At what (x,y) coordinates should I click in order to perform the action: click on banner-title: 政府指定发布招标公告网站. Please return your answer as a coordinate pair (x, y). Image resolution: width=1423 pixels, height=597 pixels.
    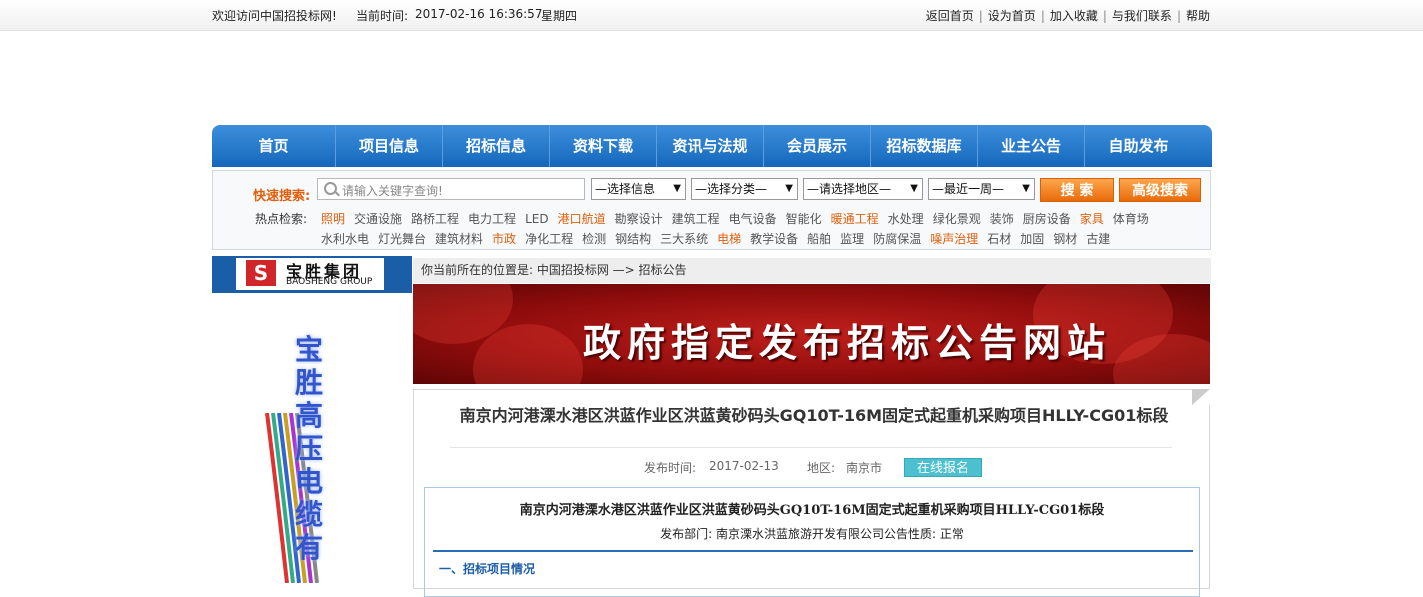
    Looking at the image, I should click on (847, 342).